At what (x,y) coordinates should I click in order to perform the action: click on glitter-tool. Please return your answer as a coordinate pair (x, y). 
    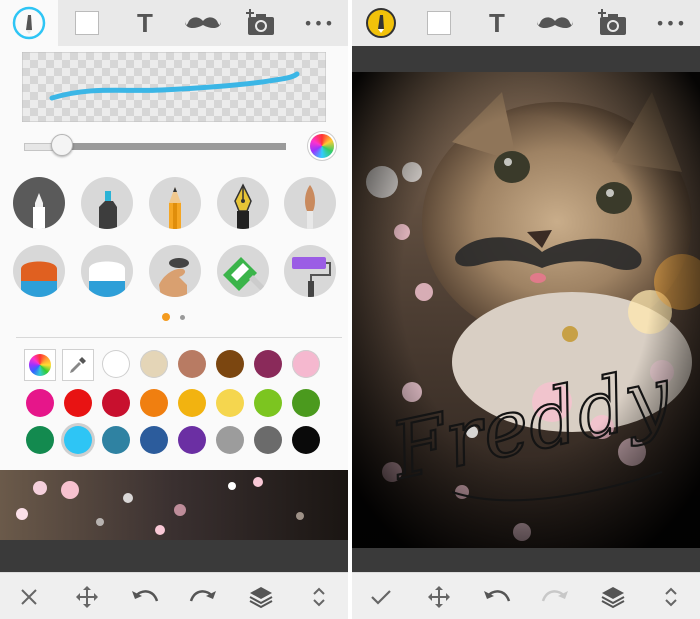
    Looking at the image, I should click on (243, 271).